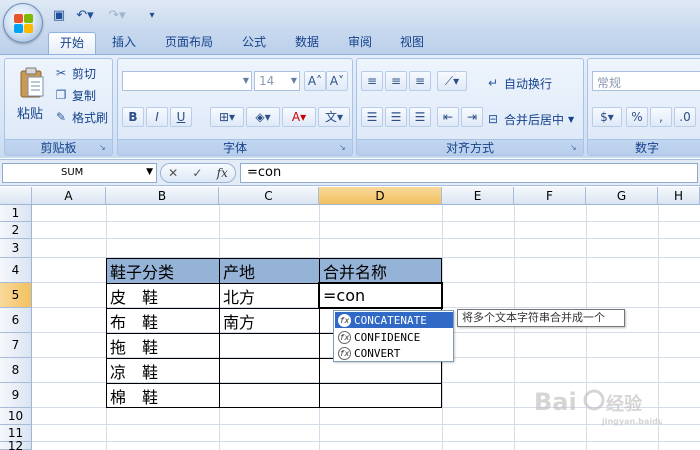 The height and width of the screenshot is (450, 700). I want to click on save-icon: ▣, so click(59, 15).